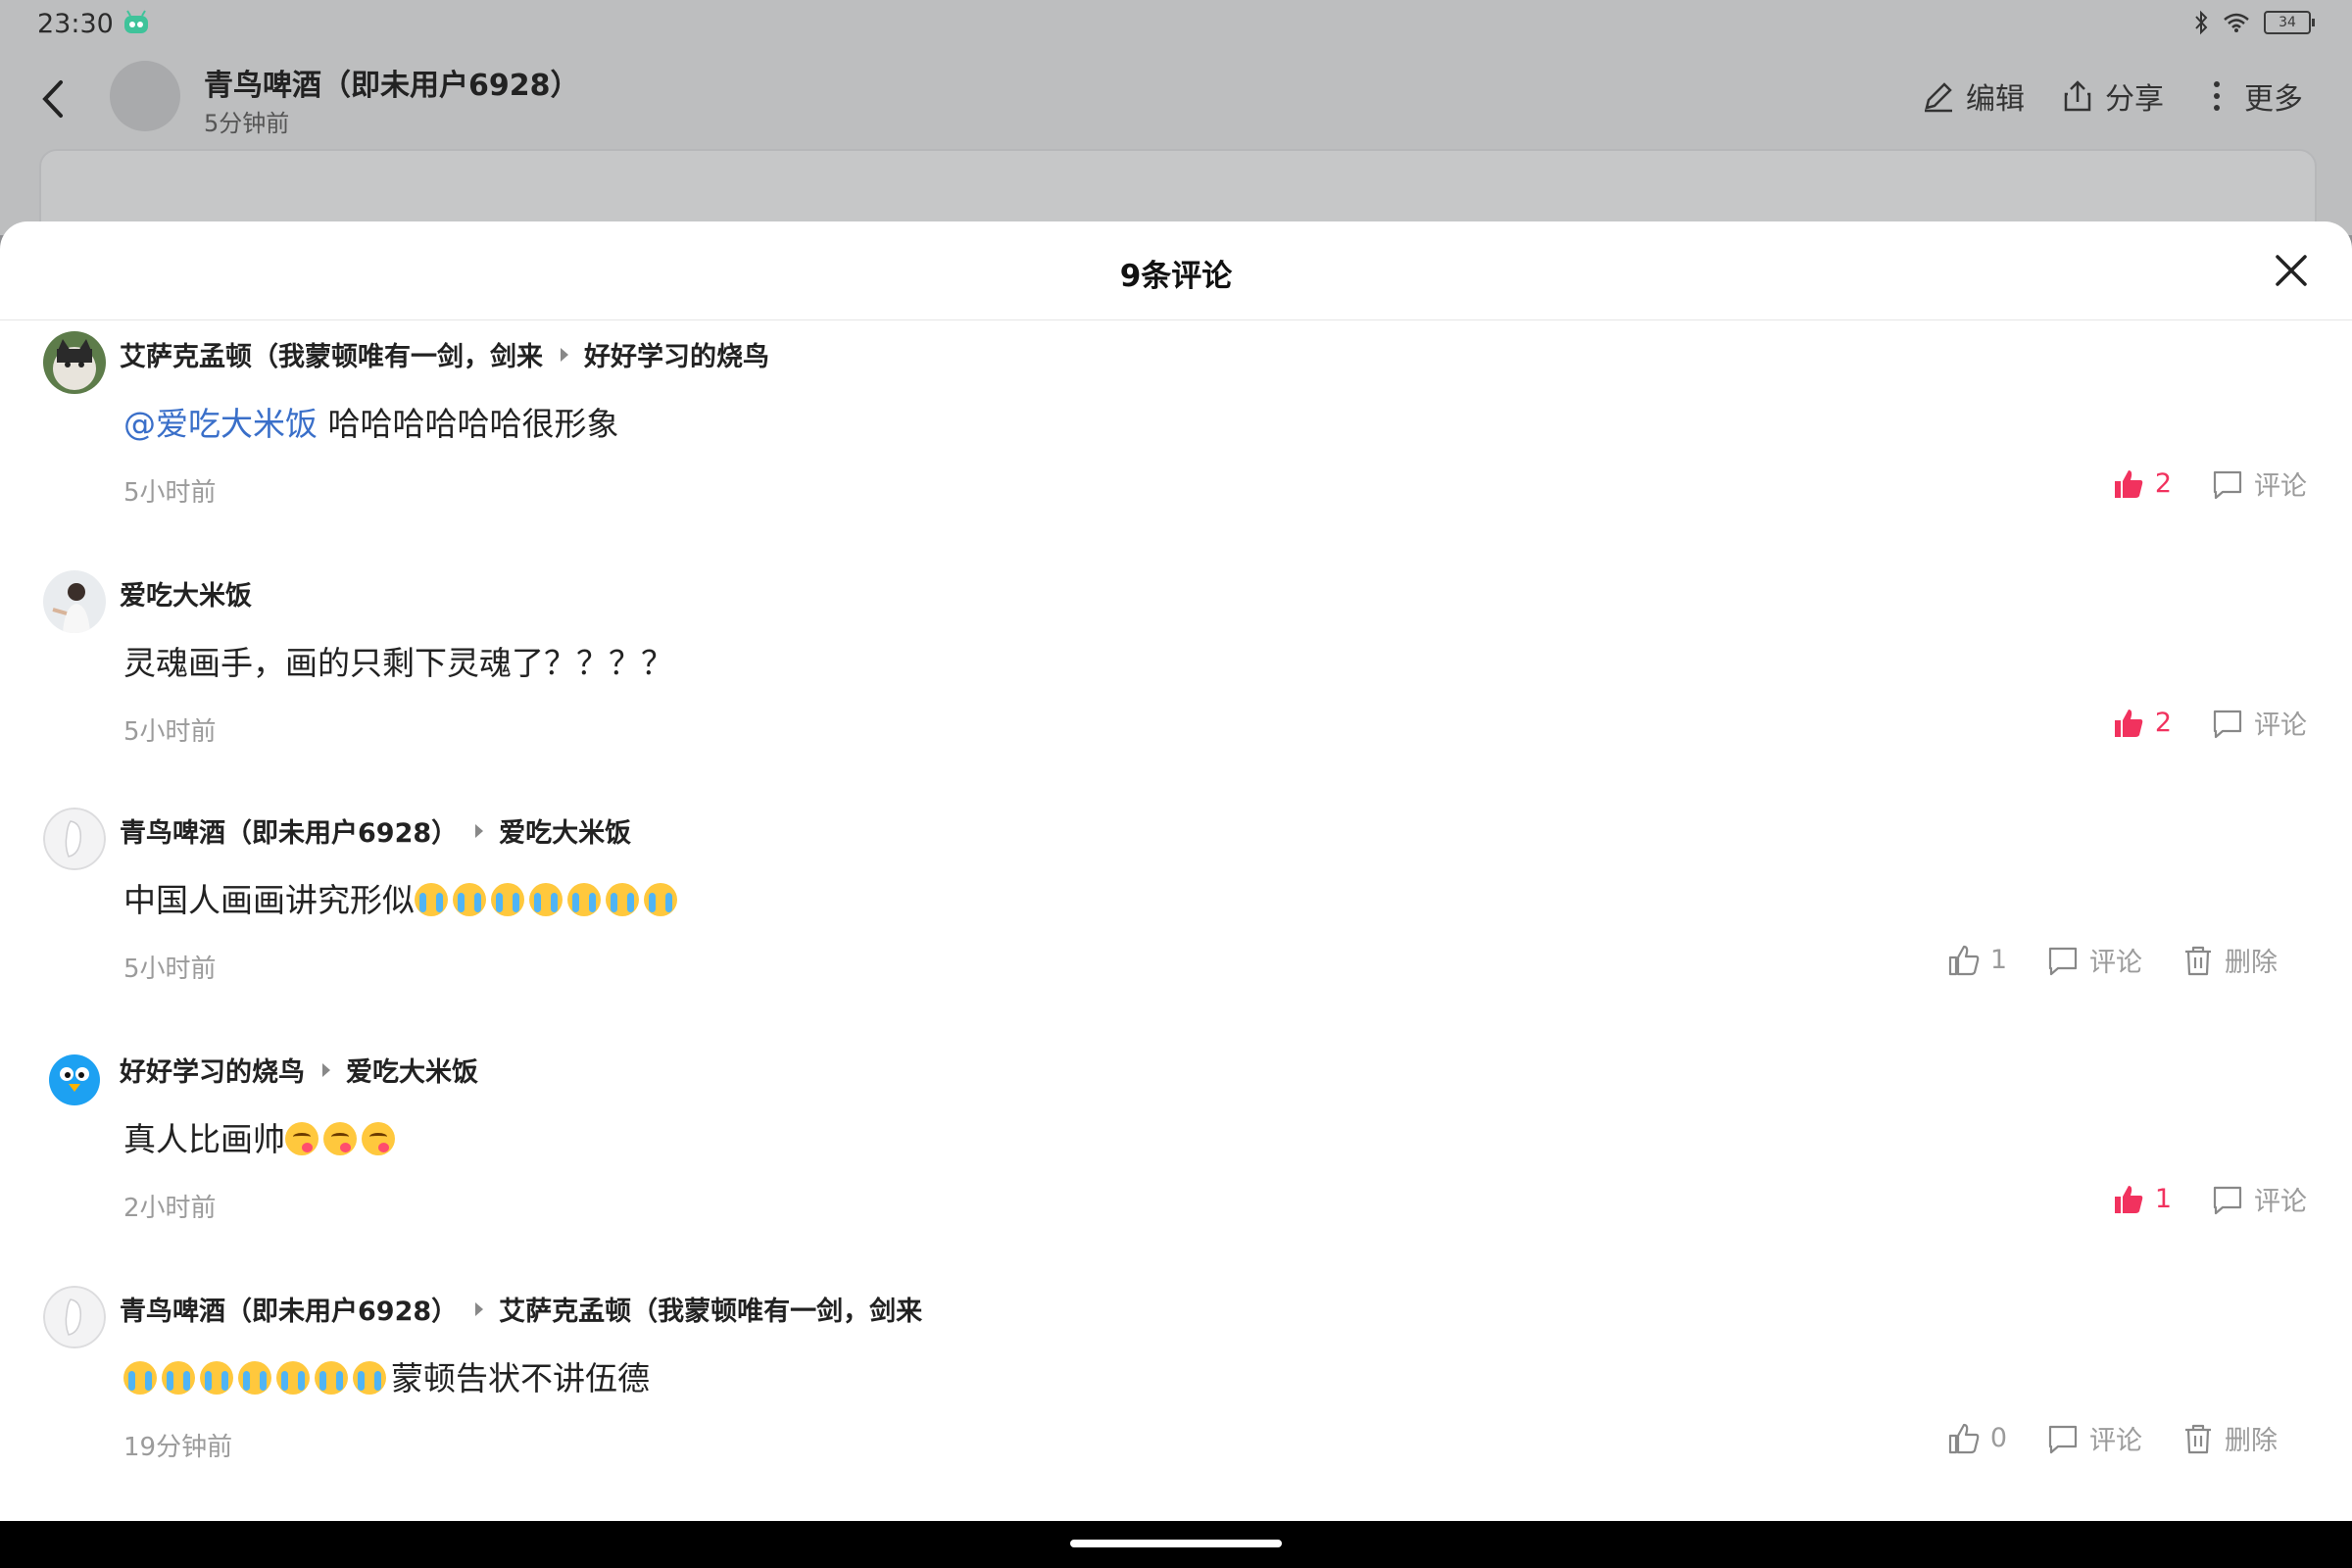  What do you see at coordinates (1998, 1438) in the screenshot?
I see `like-count: 0` at bounding box center [1998, 1438].